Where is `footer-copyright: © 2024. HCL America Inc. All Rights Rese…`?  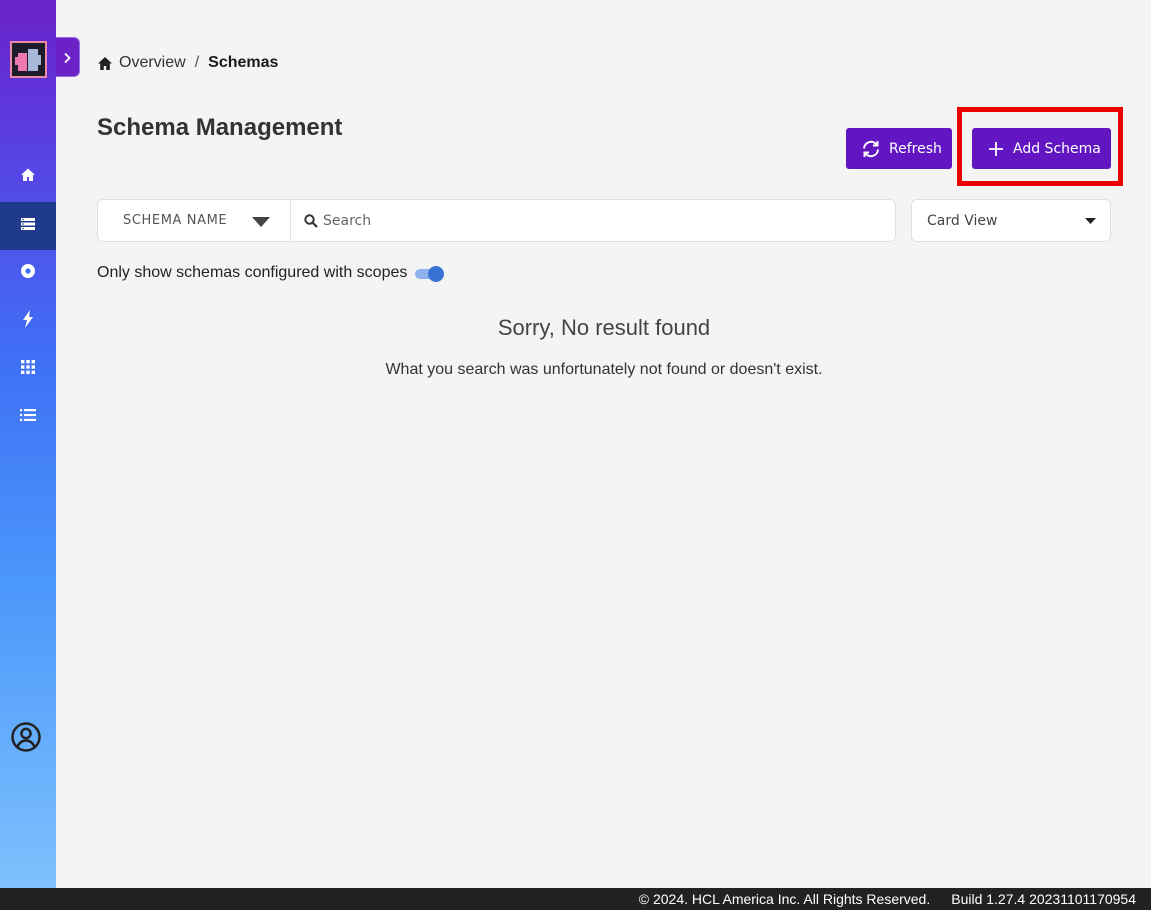
footer-copyright: © 2024. HCL America Inc. All Rights Rese… is located at coordinates (784, 899).